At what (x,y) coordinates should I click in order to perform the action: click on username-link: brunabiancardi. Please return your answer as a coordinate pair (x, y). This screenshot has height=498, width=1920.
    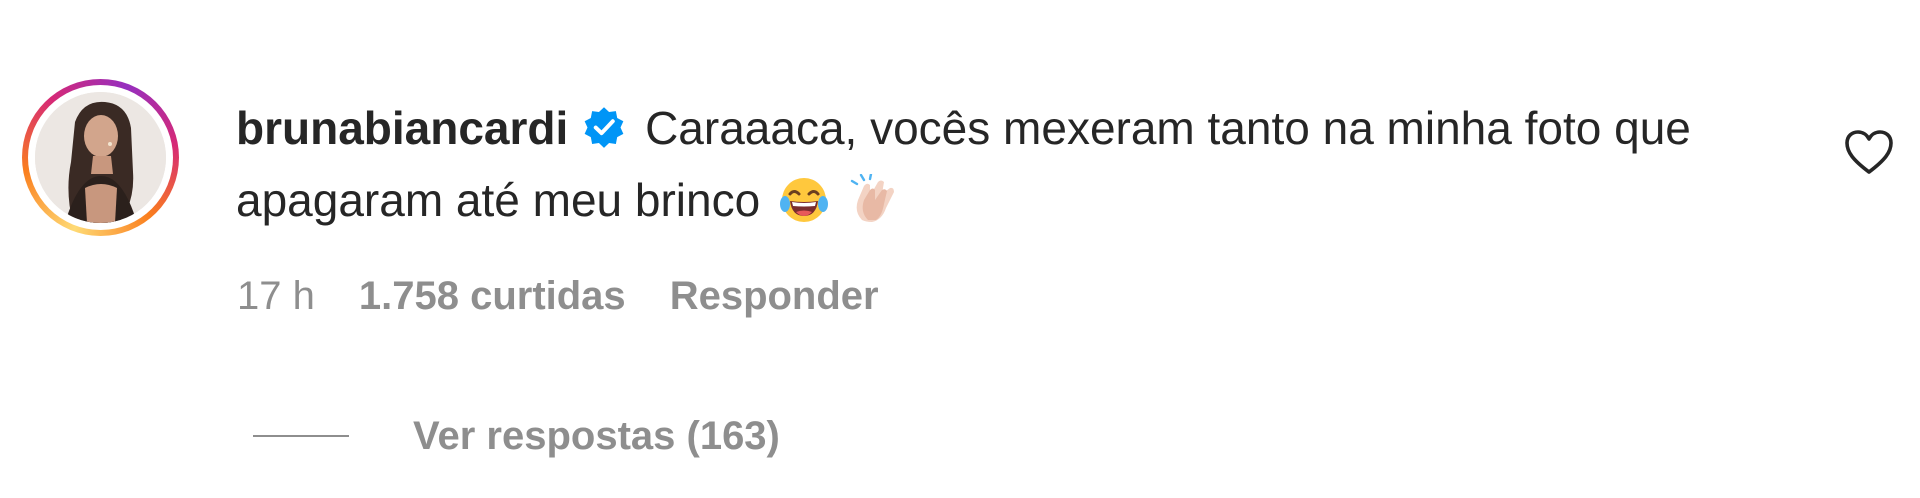
    Looking at the image, I should click on (402, 128).